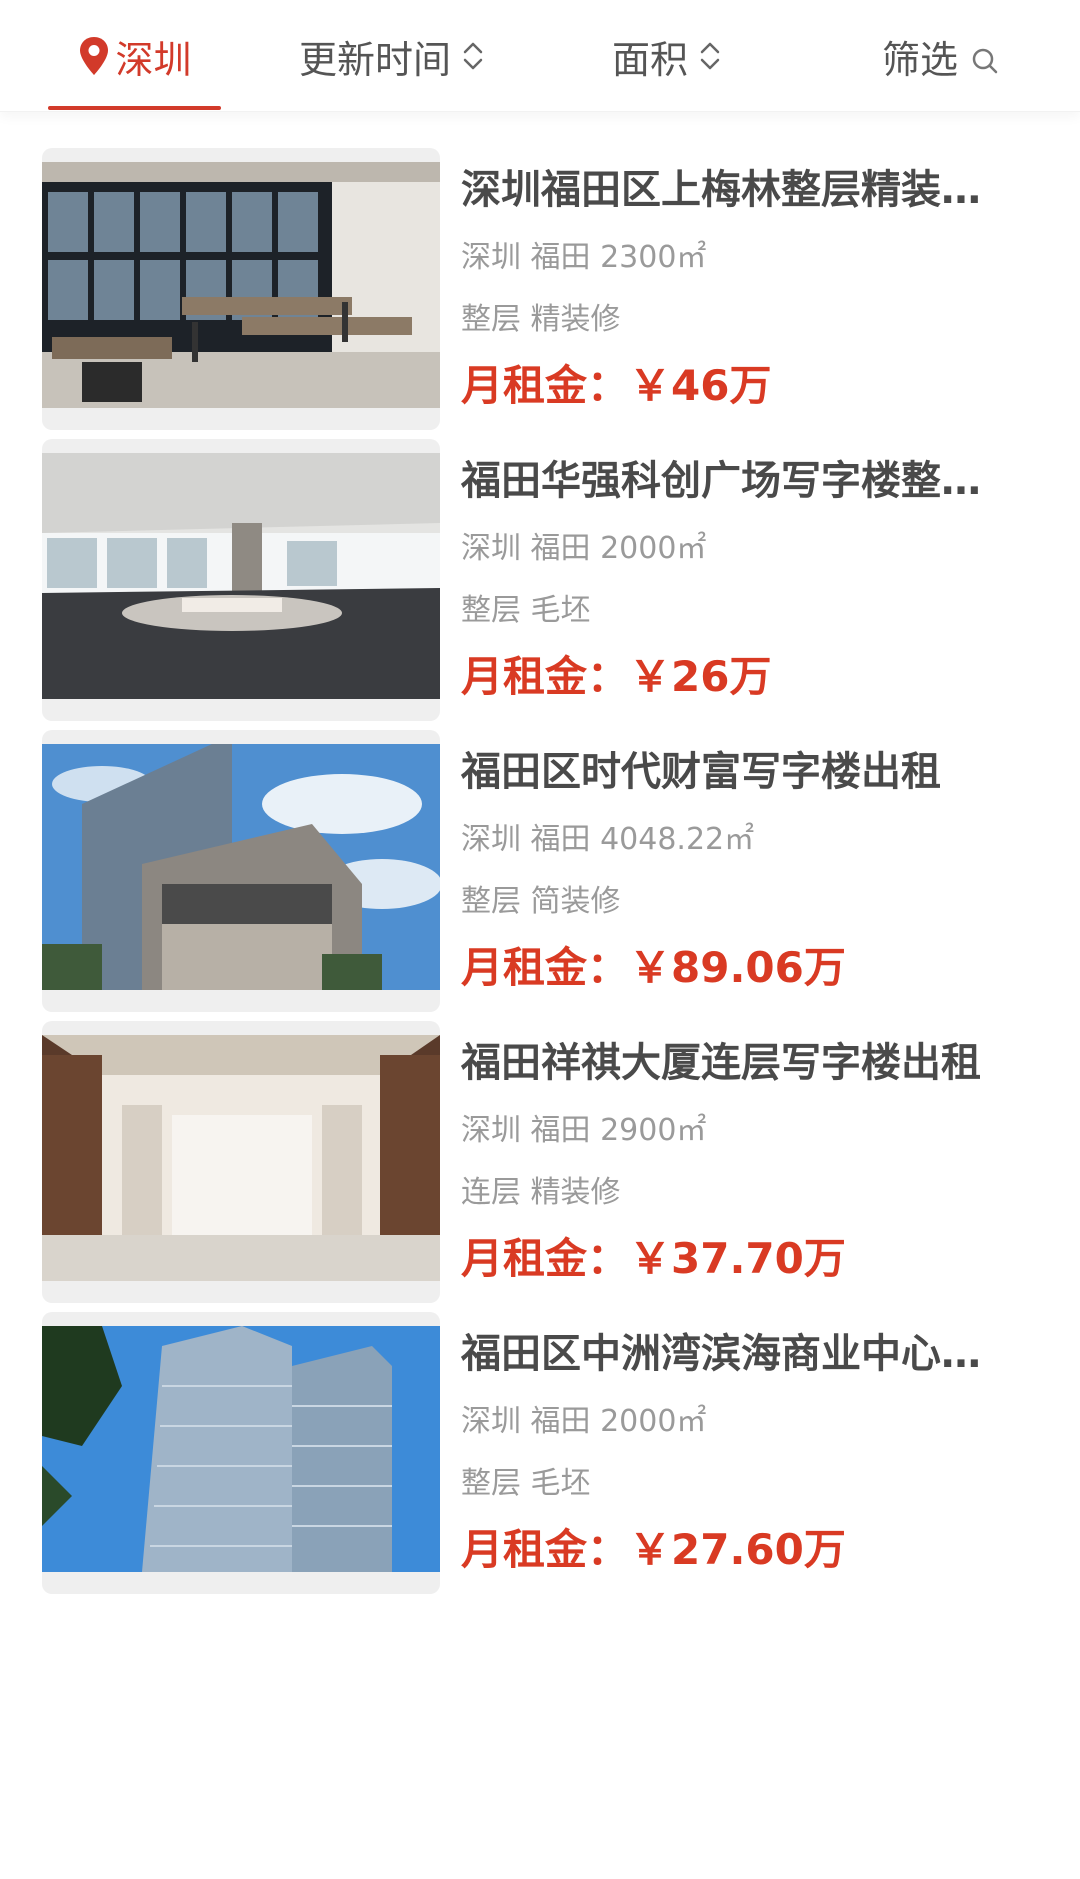 The width and height of the screenshot is (1080, 1879). What do you see at coordinates (584, 257) in the screenshot?
I see `listing-location: 深圳 福田 2300㎡` at bounding box center [584, 257].